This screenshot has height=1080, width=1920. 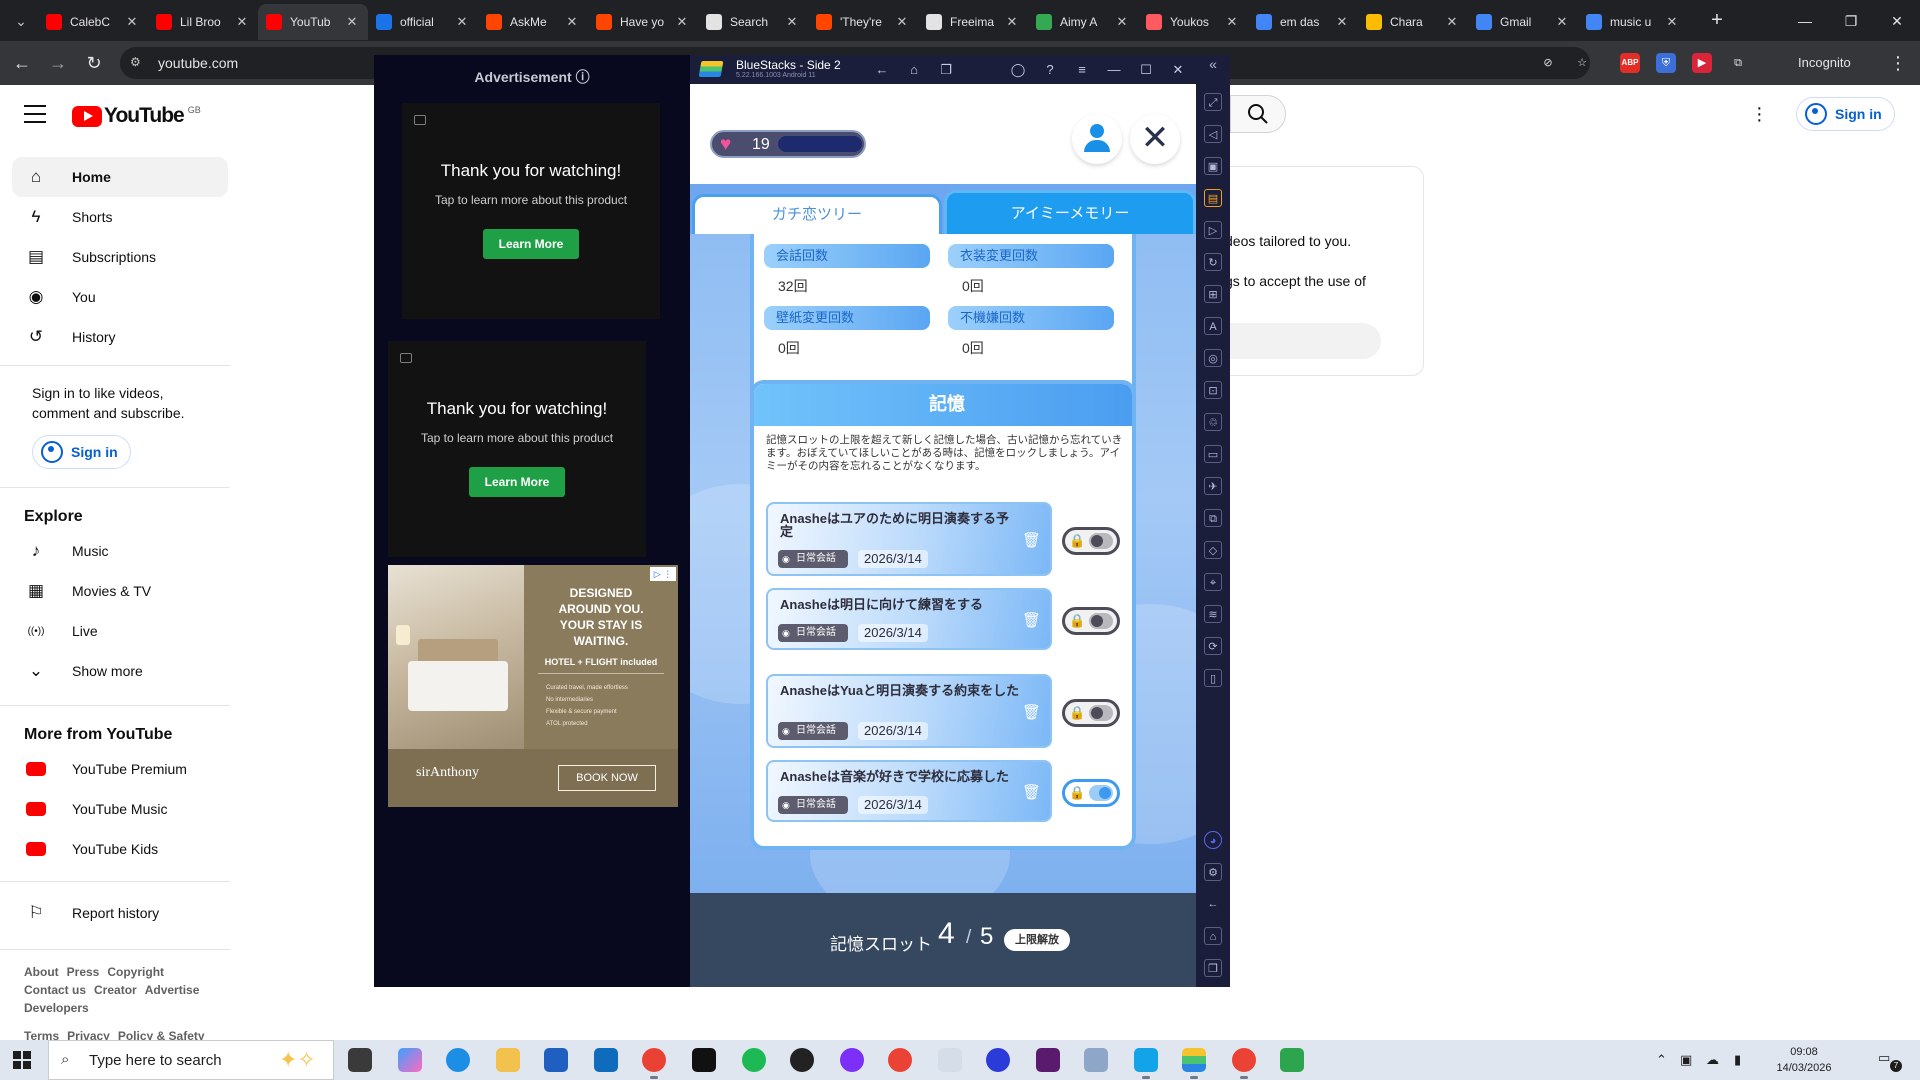 What do you see at coordinates (81, 452) in the screenshot?
I see `sidebar-sign-in-button: Sign in` at bounding box center [81, 452].